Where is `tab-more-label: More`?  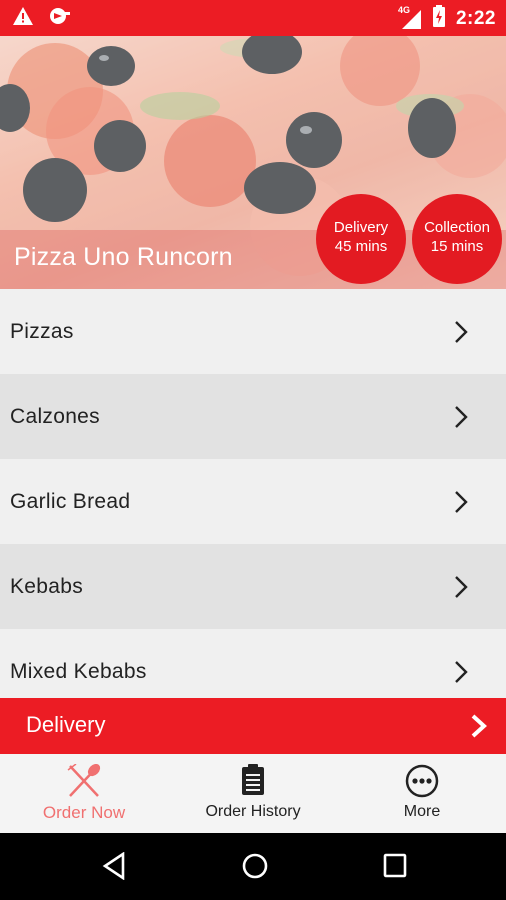
tab-more-label: More is located at coordinates (422, 811).